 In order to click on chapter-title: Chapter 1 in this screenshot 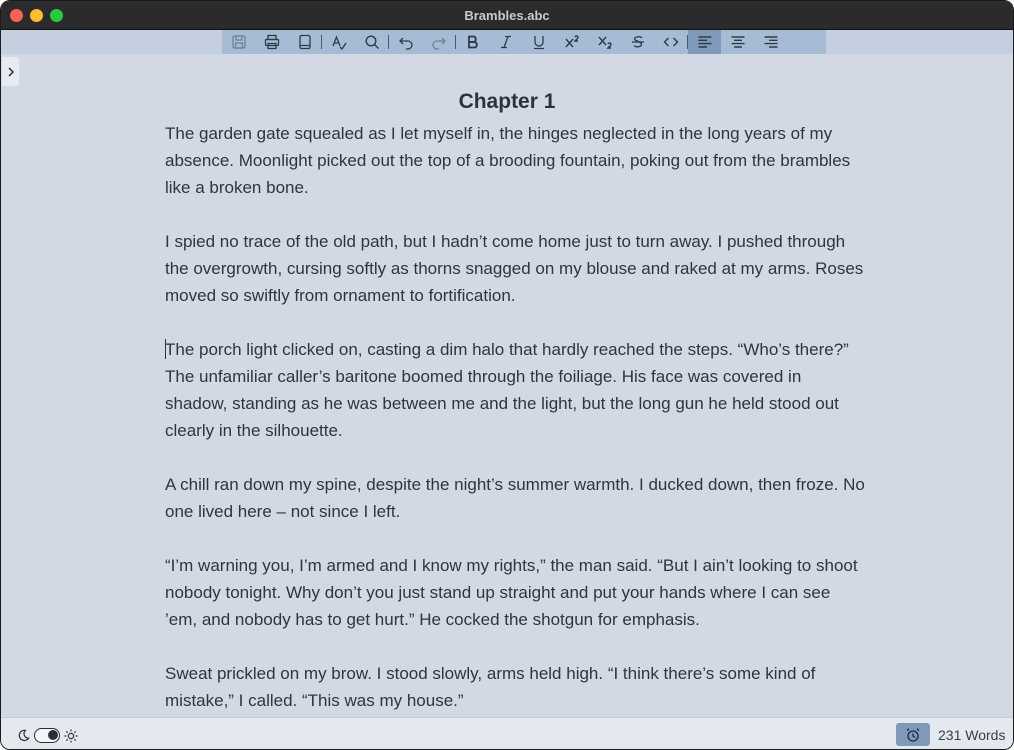, I will do `click(507, 101)`.